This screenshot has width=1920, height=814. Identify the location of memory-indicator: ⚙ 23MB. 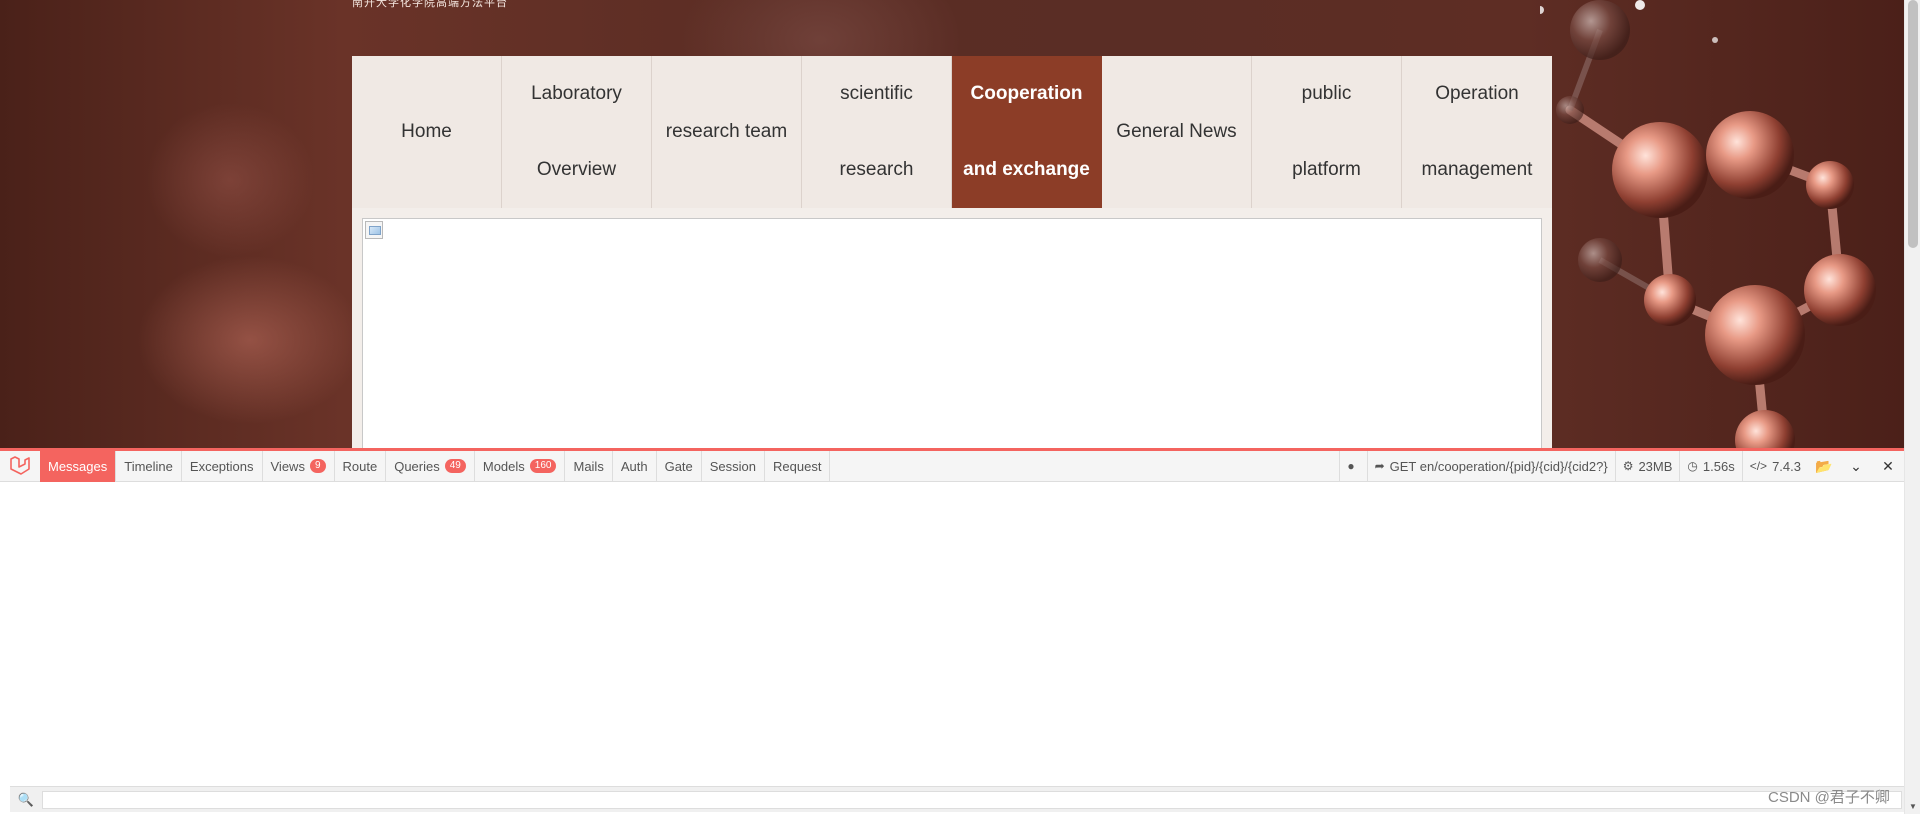
(1647, 466).